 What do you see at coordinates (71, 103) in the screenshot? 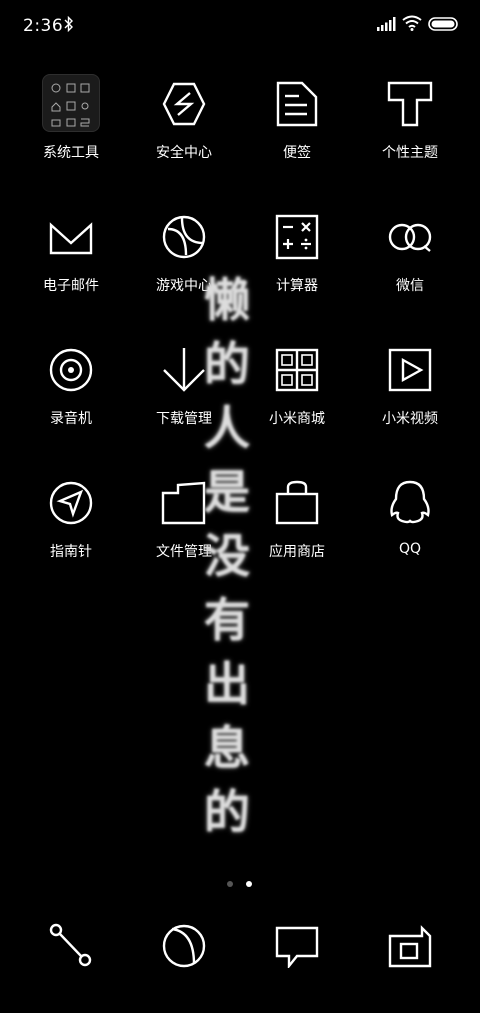
I see `folder-icon` at bounding box center [71, 103].